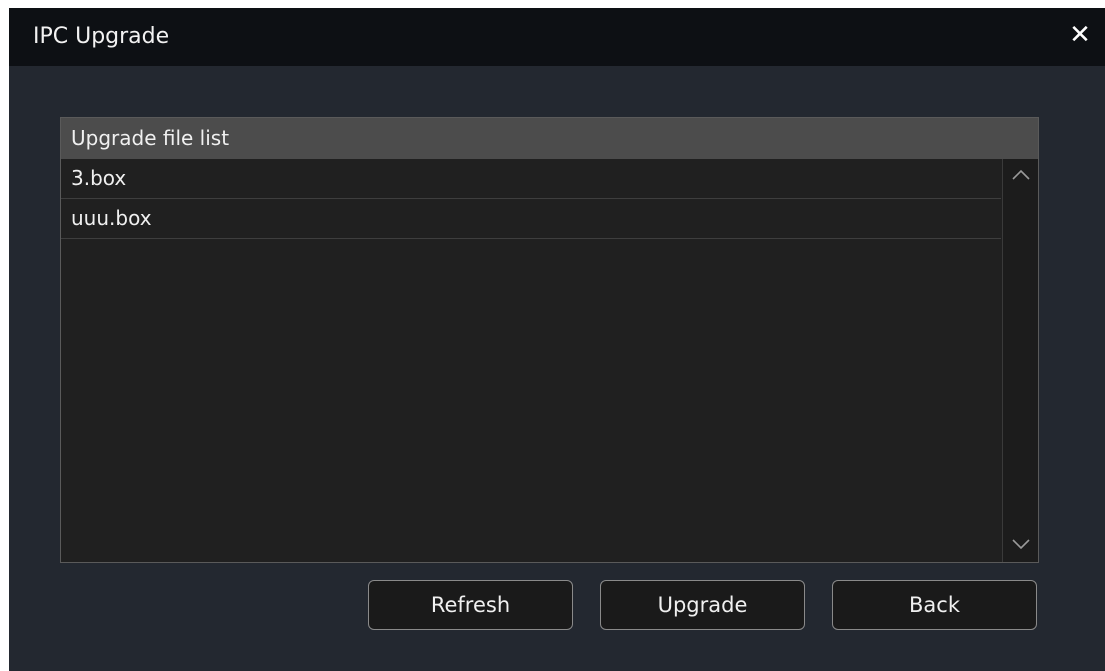  What do you see at coordinates (549, 138) in the screenshot?
I see `list-header: Upgrade file list` at bounding box center [549, 138].